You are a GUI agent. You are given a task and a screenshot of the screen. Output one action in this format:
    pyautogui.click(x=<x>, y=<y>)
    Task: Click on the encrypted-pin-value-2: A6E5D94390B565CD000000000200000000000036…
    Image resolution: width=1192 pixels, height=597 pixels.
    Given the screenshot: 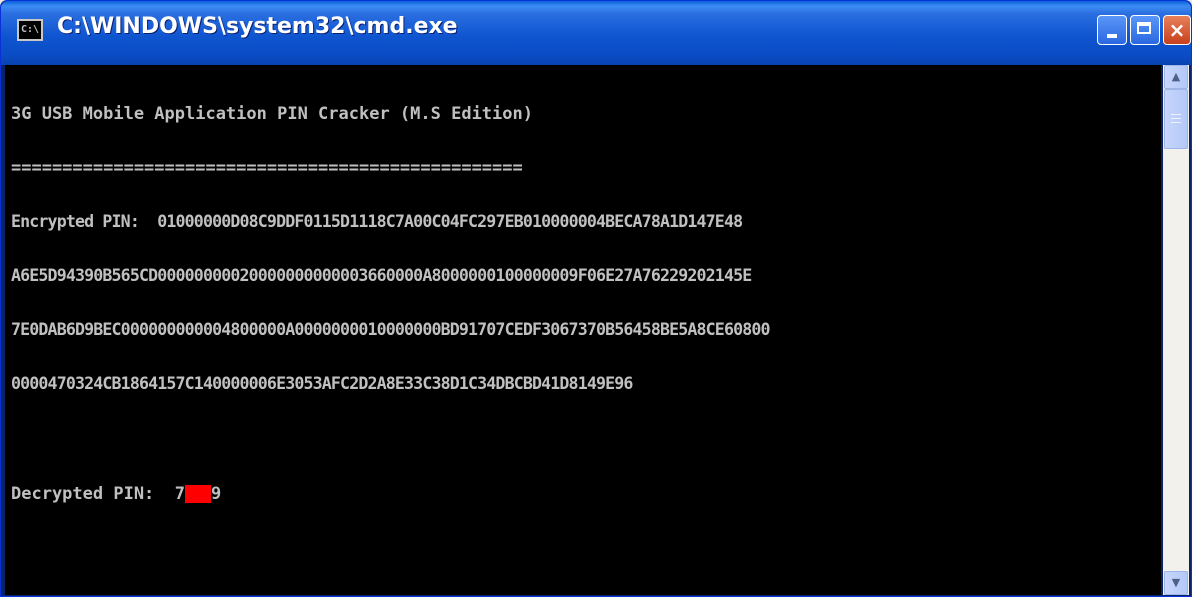 What is the action you would take?
    pyautogui.click(x=381, y=275)
    